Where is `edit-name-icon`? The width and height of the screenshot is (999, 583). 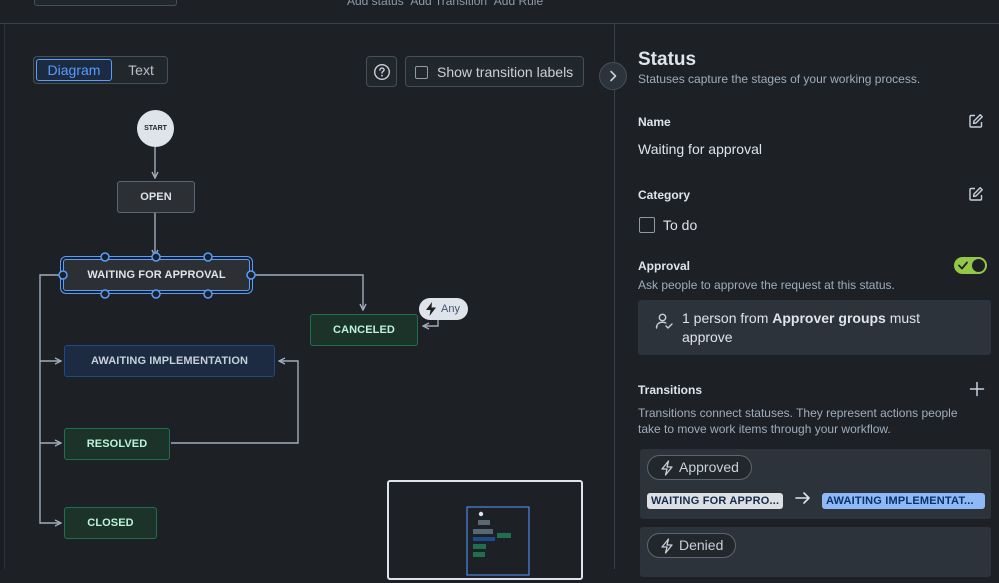
edit-name-icon is located at coordinates (976, 121).